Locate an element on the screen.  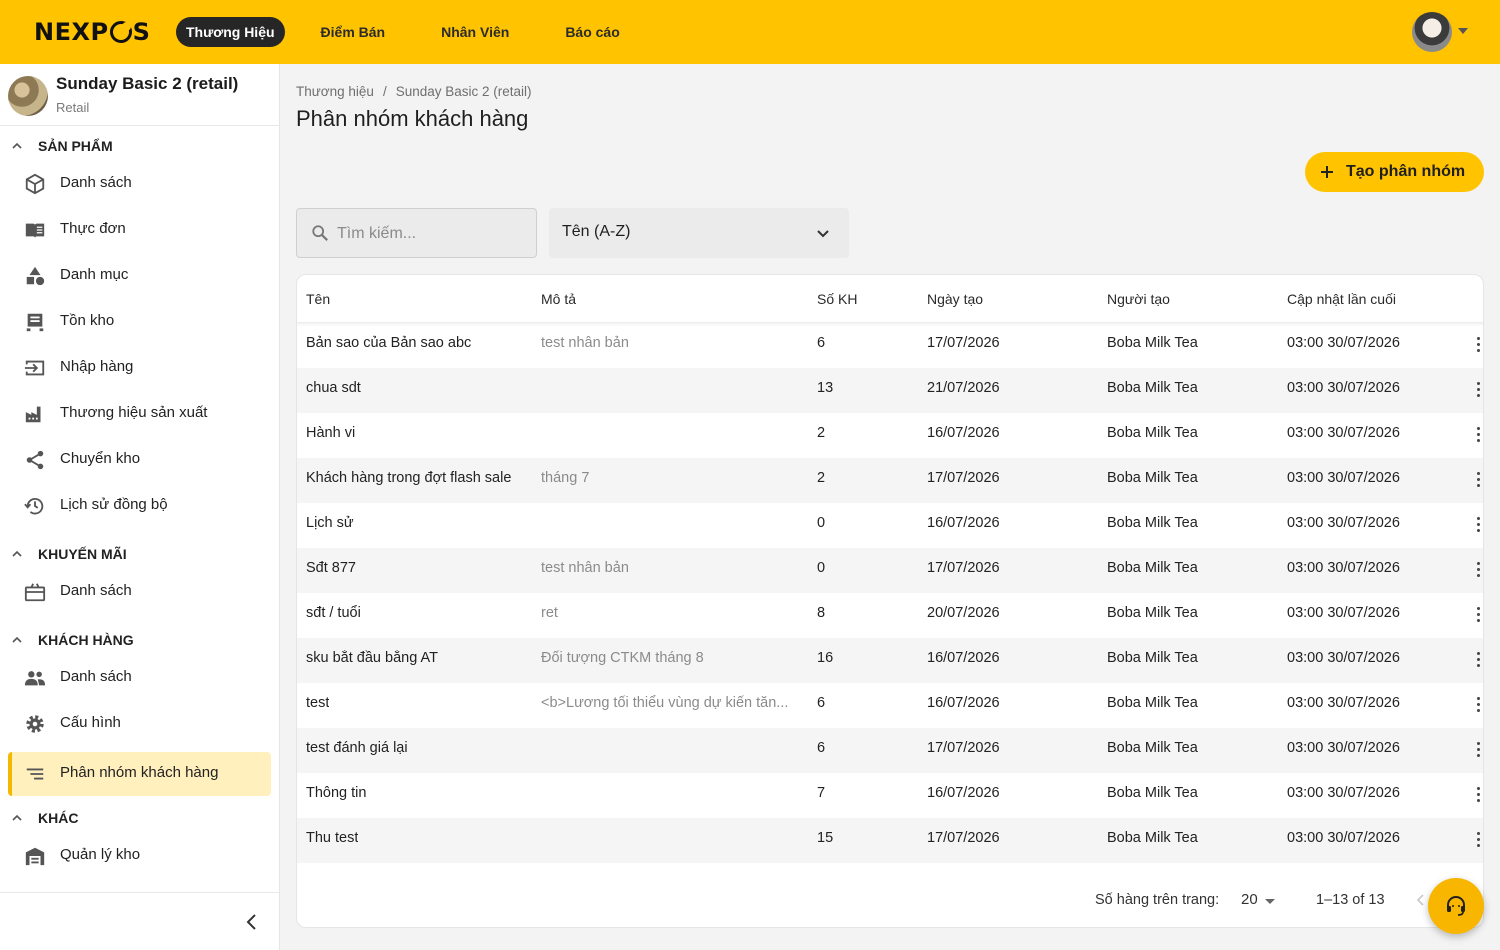
sidebar-item-chuyen-kho: Chuyển kho is located at coordinates (139, 460).